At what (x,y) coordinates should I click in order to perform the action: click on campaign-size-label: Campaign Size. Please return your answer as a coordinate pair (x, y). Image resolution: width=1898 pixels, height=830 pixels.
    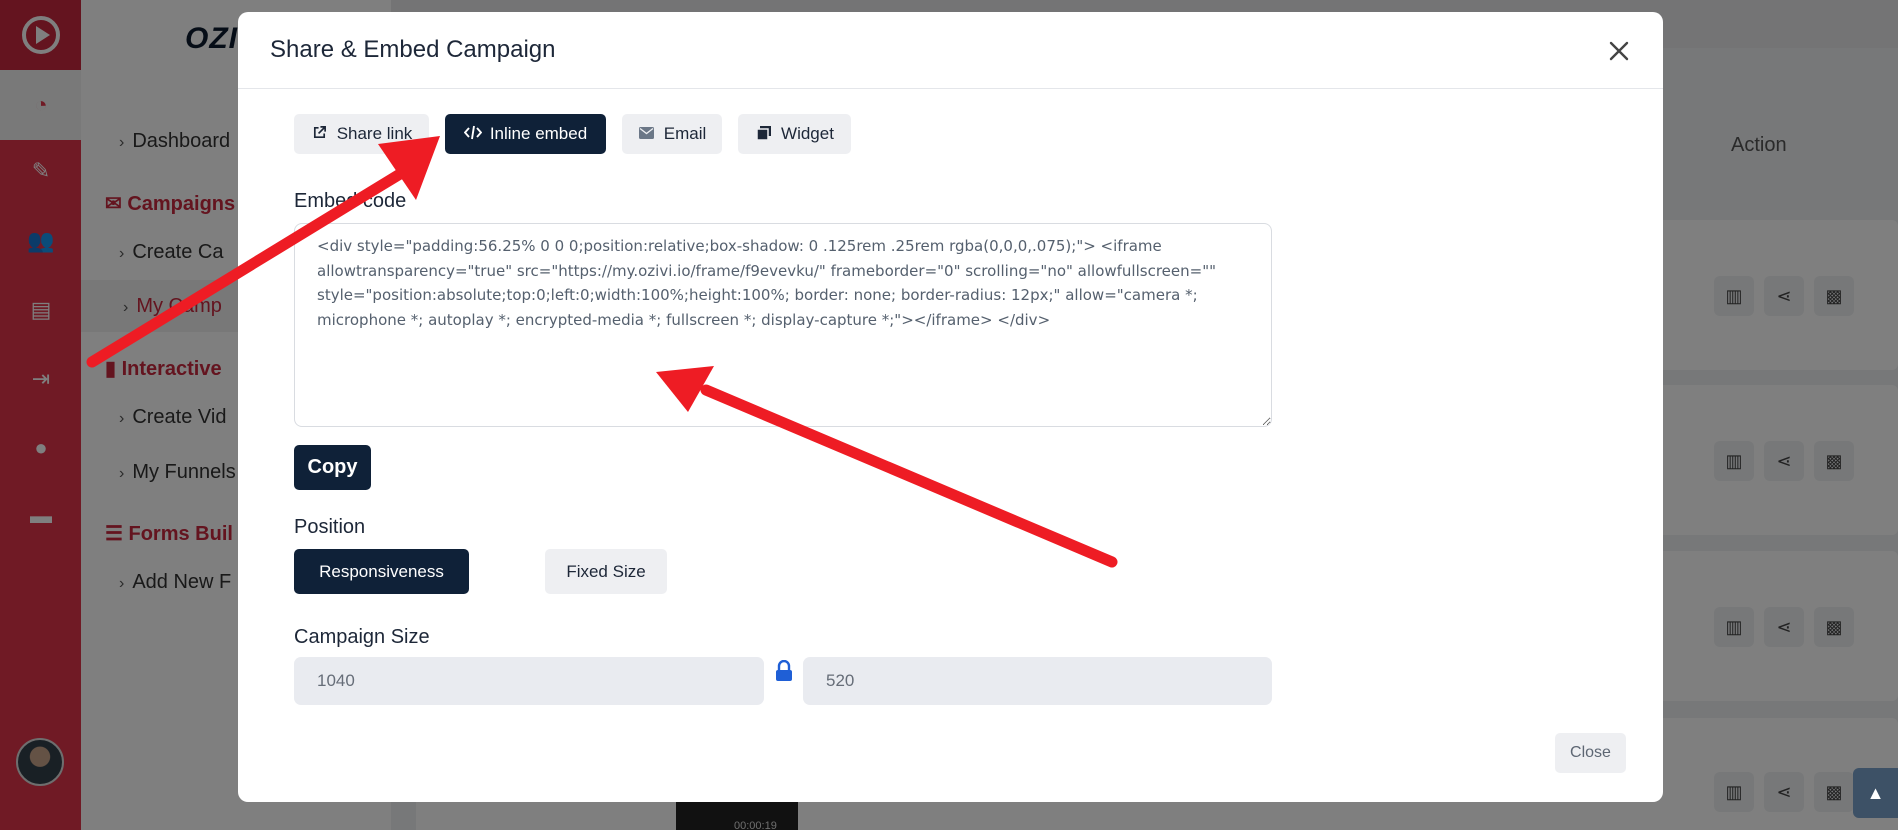
    Looking at the image, I should click on (362, 637).